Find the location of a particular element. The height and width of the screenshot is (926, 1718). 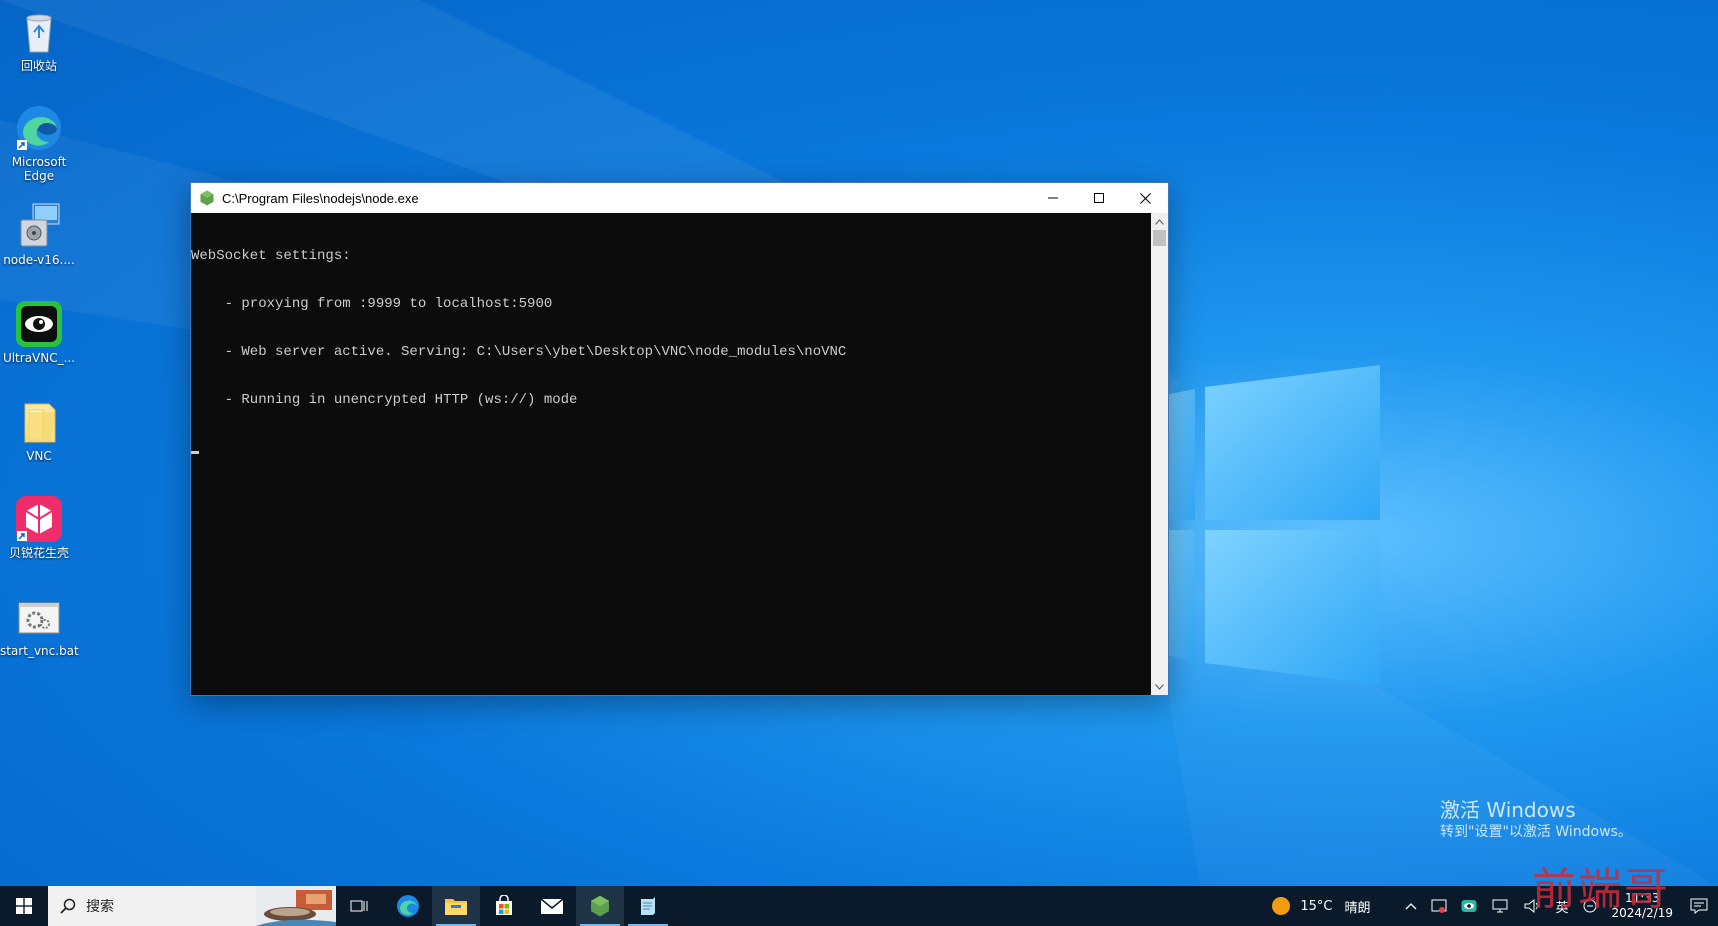

minimize-icon is located at coordinates (1053, 198).